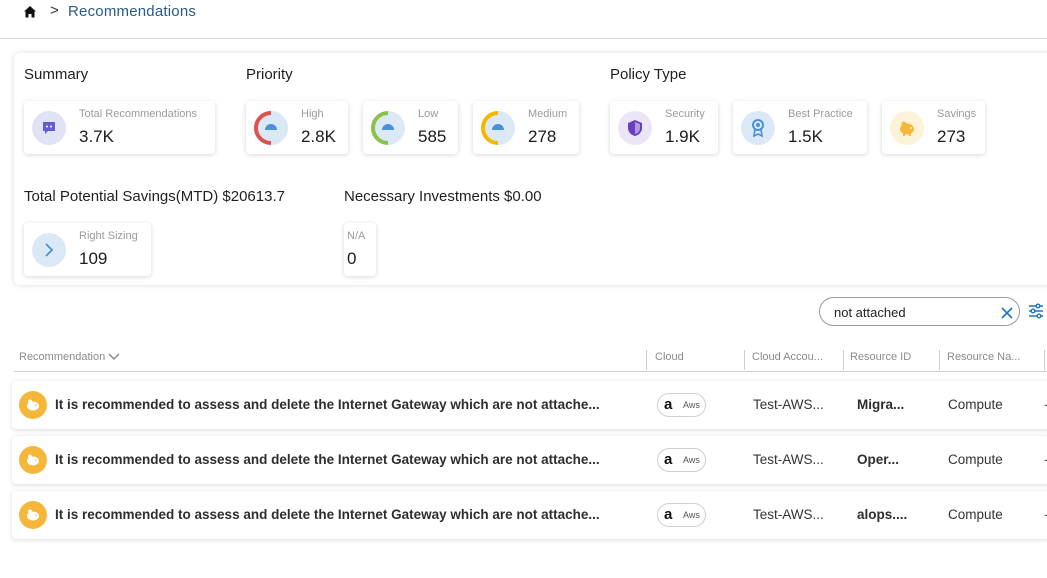 This screenshot has width=1047, height=578. I want to click on card-right-sizing: Right Sizing 109, so click(87, 249).